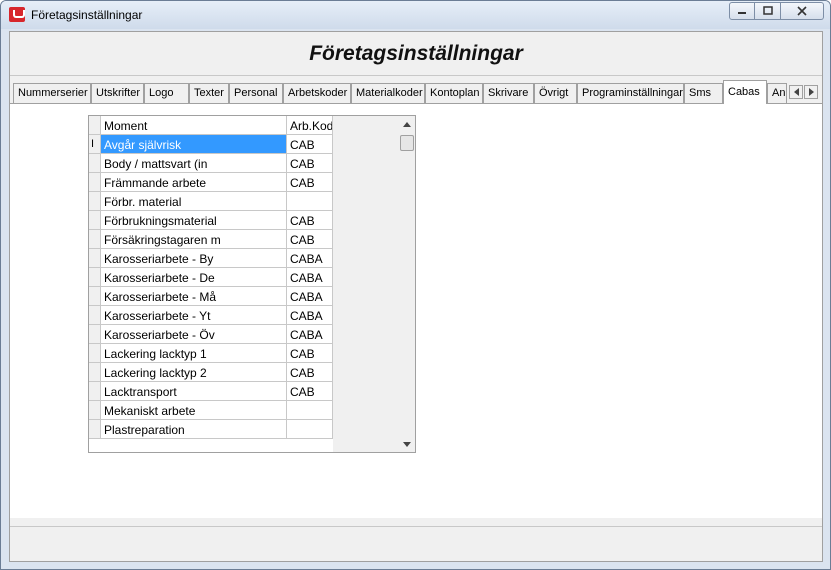  Describe the element at coordinates (454, 93) in the screenshot. I see `tab-kontoplan: Kontoplan` at that location.